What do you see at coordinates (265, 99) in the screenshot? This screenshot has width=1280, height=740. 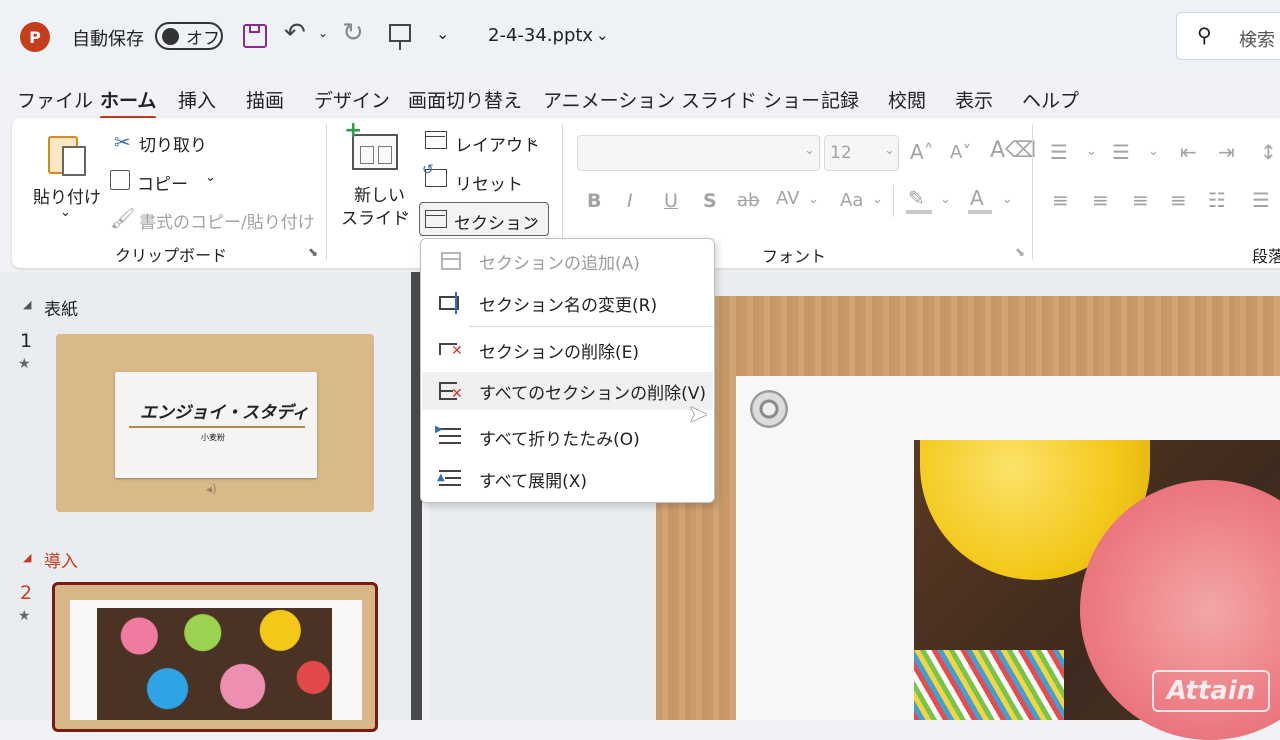 I see `tab-draw: 描画` at bounding box center [265, 99].